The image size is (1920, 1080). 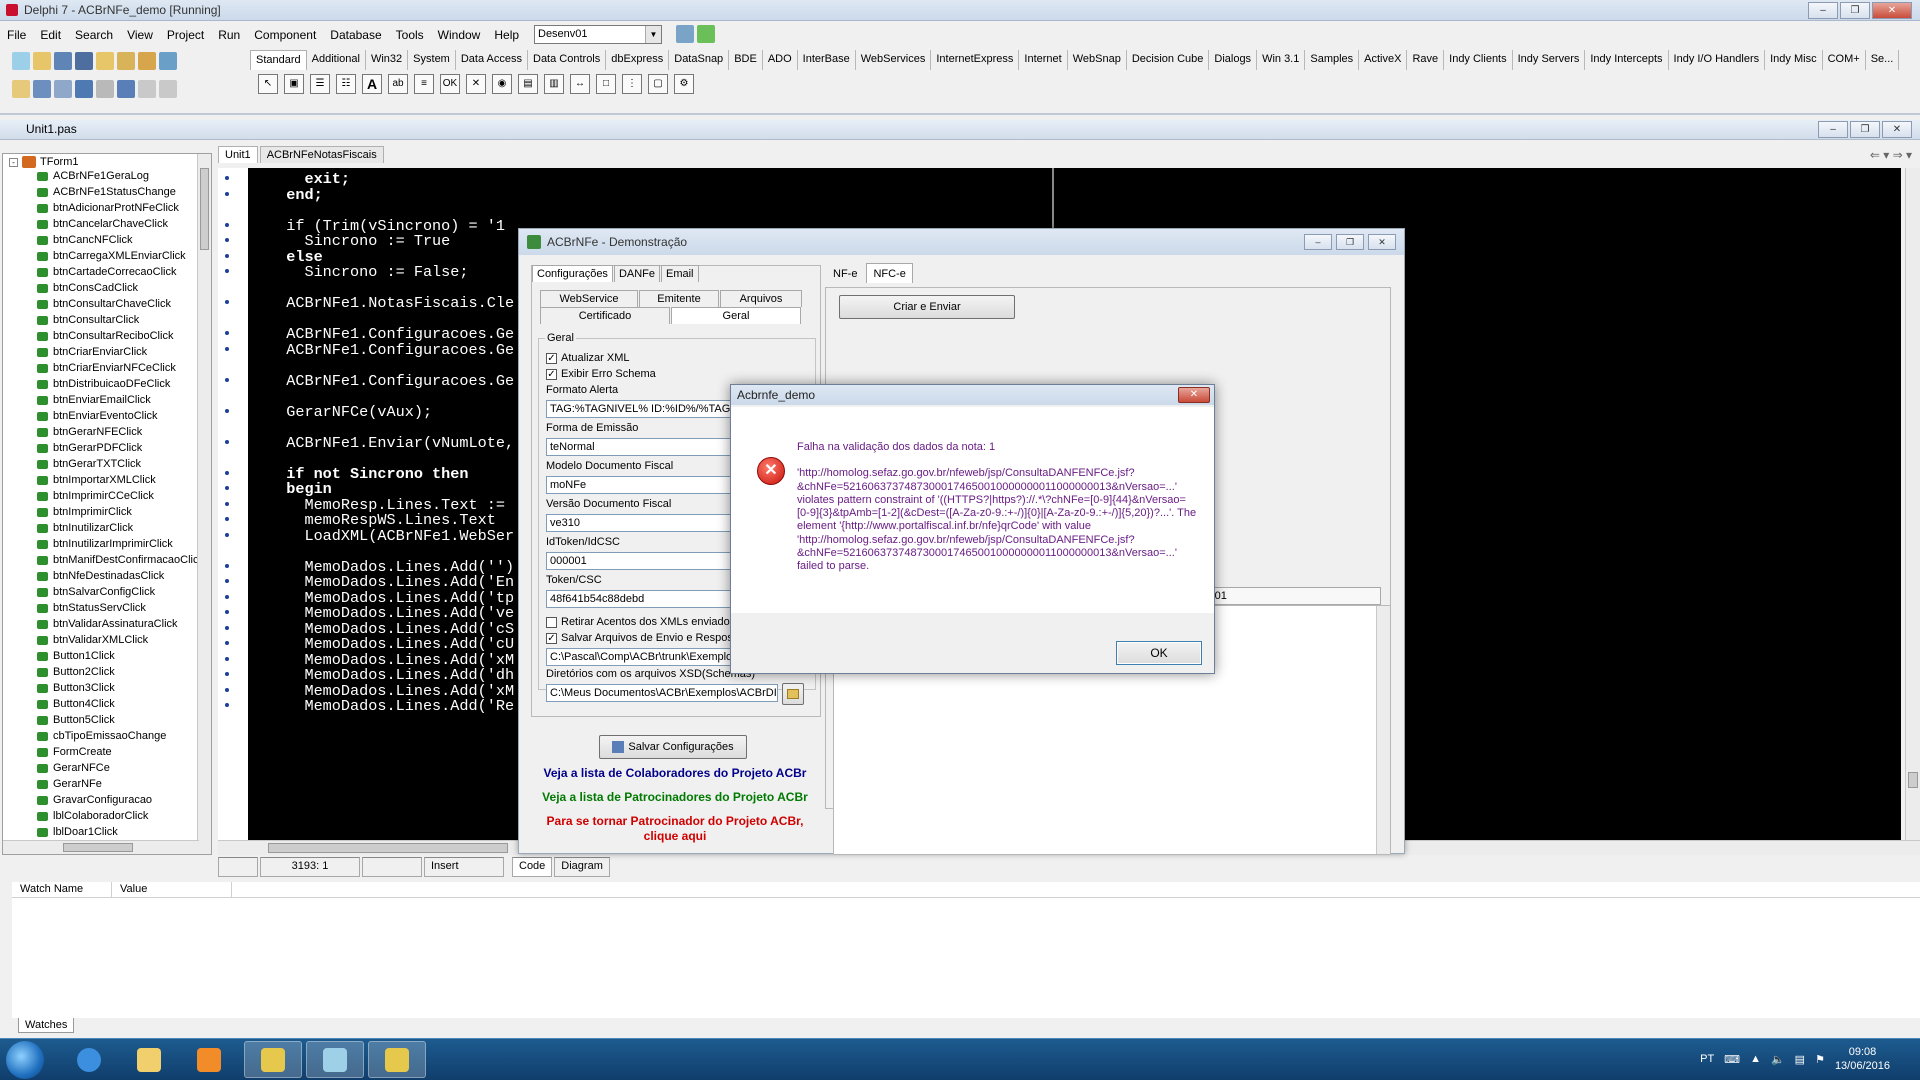 I want to click on tree-item: GerarNFe, so click(x=124, y=784).